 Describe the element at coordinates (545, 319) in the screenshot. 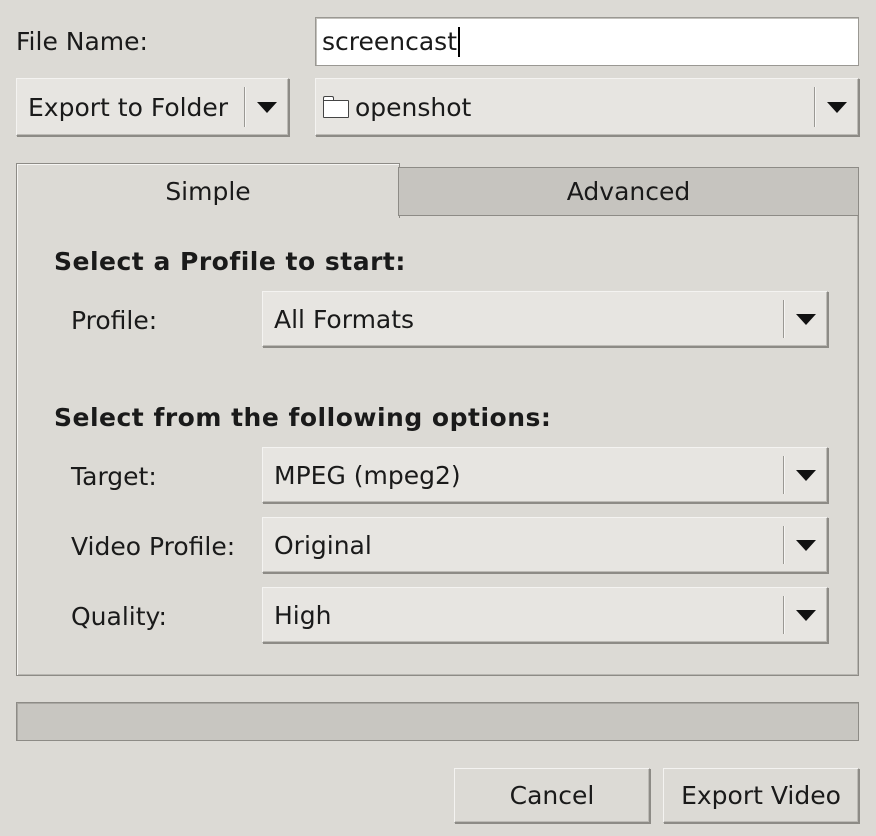

I see `profile-combo: All Formats` at that location.